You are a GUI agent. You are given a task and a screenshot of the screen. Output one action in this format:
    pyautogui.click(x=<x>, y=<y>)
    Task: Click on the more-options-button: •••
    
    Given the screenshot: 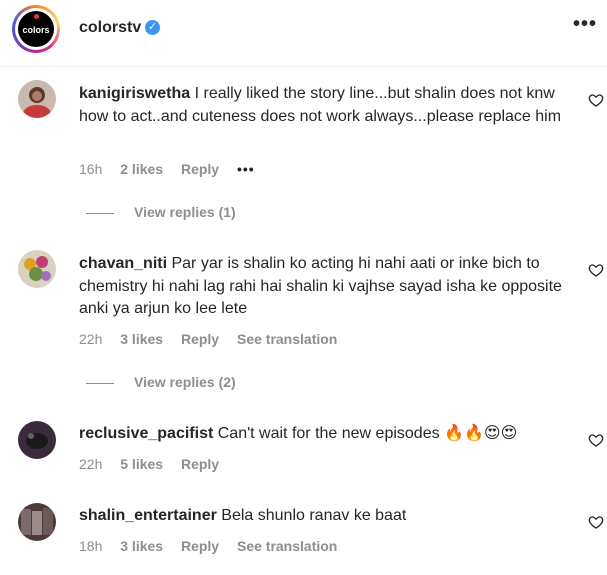 What is the action you would take?
    pyautogui.click(x=585, y=24)
    